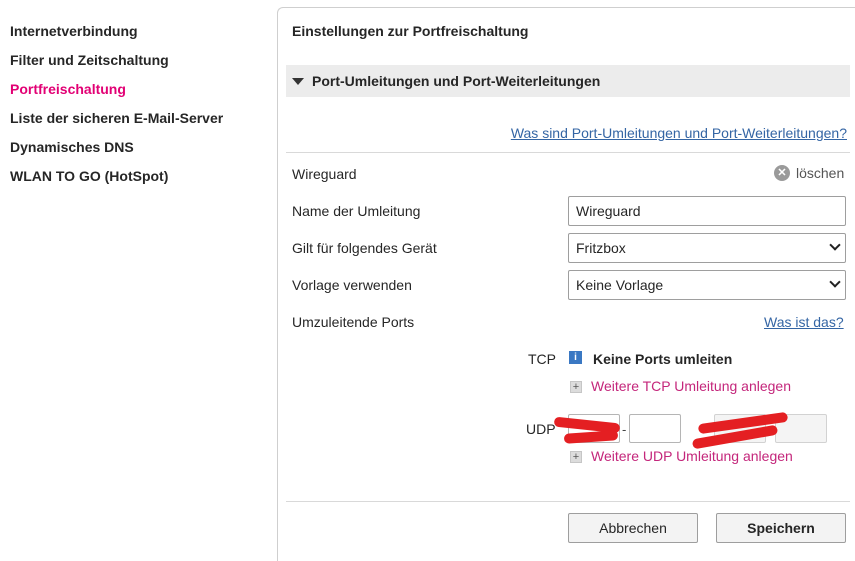  What do you see at coordinates (707, 248) in the screenshot?
I see `device-select: Fritzbox` at bounding box center [707, 248].